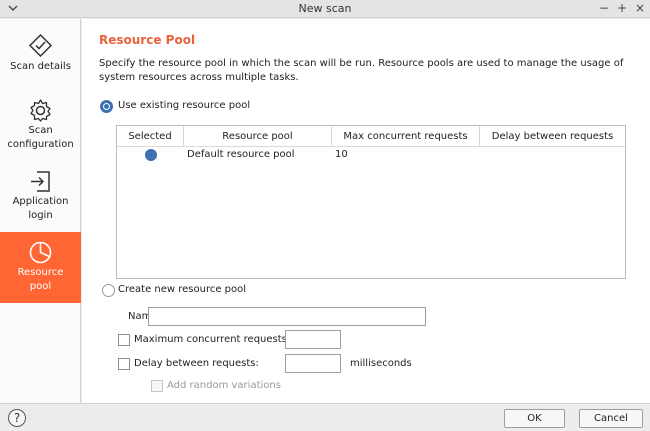 This screenshot has height=431, width=650. What do you see at coordinates (196, 363) in the screenshot?
I see `delay-label: Delay between requests:` at bounding box center [196, 363].